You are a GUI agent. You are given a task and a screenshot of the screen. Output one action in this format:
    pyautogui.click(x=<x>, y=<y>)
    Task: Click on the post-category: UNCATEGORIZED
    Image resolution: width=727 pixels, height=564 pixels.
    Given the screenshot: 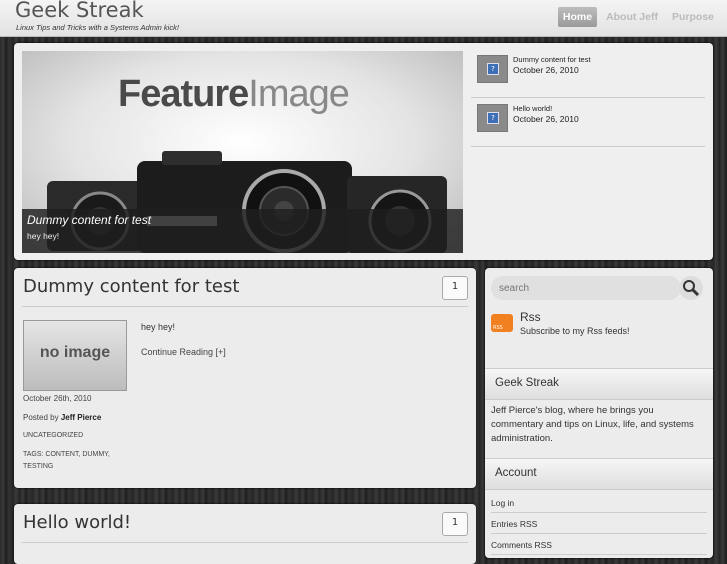 What is the action you would take?
    pyautogui.click(x=53, y=435)
    